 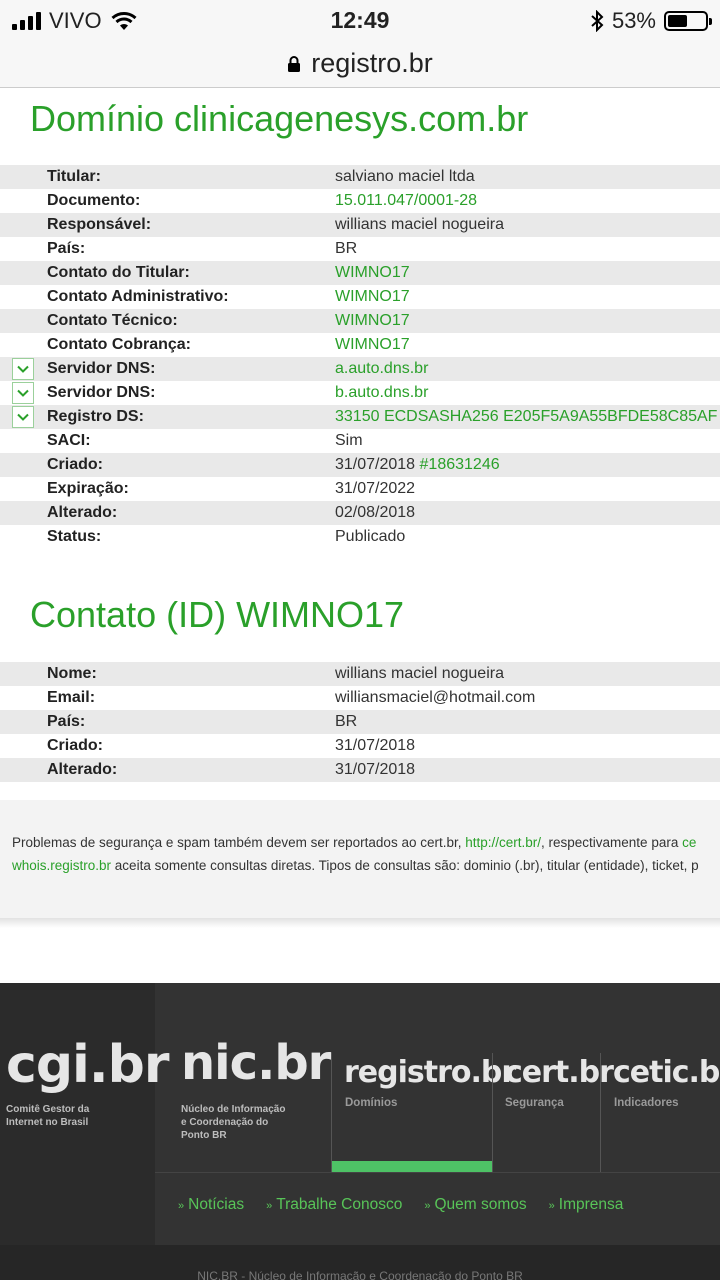 What do you see at coordinates (74, 176) in the screenshot?
I see `row-label: Titular:` at bounding box center [74, 176].